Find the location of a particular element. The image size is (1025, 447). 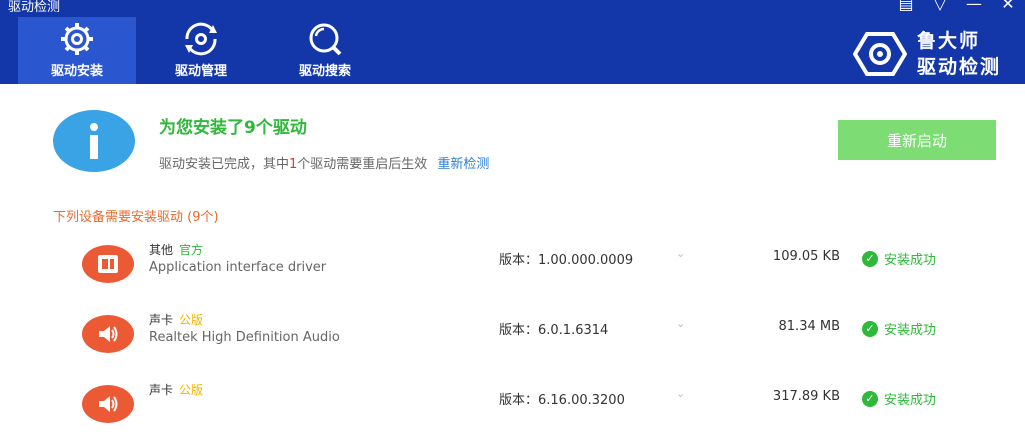

subtext-post: 个驱动需要重启后生效 is located at coordinates (362, 164).